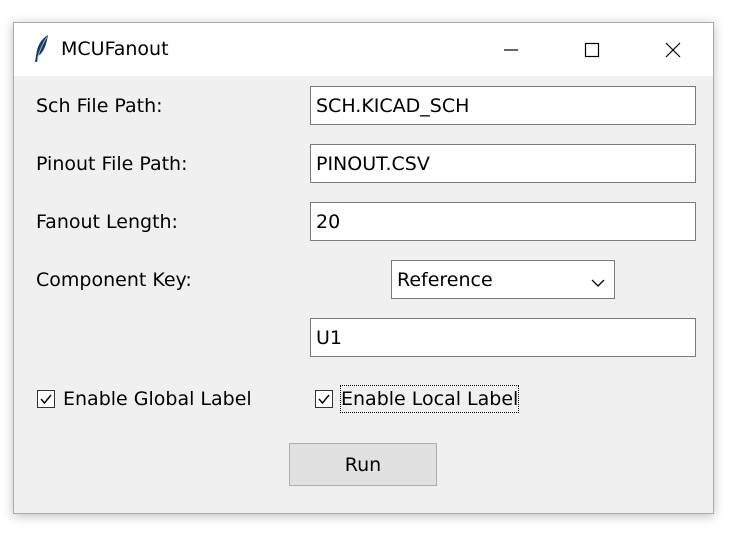 The width and height of the screenshot is (738, 541). What do you see at coordinates (503, 163) in the screenshot?
I see `pinout-file-path-input` at bounding box center [503, 163].